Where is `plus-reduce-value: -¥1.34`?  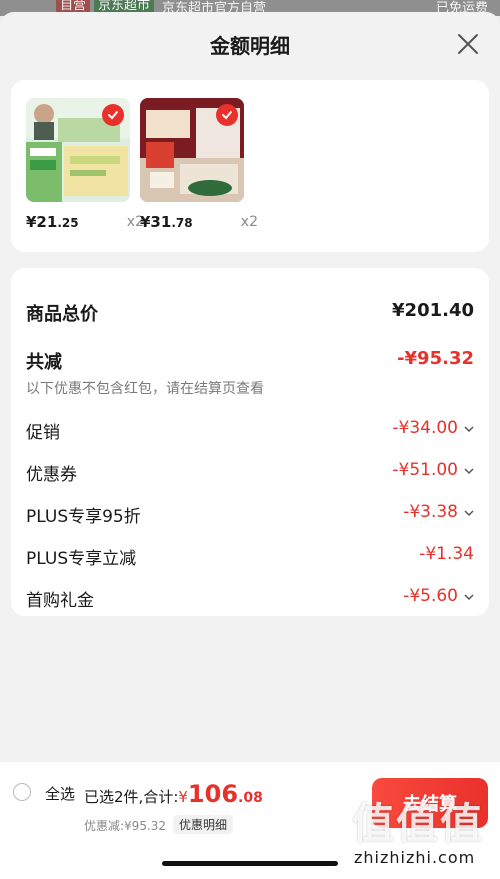 plus-reduce-value: -¥1.34 is located at coordinates (446, 554).